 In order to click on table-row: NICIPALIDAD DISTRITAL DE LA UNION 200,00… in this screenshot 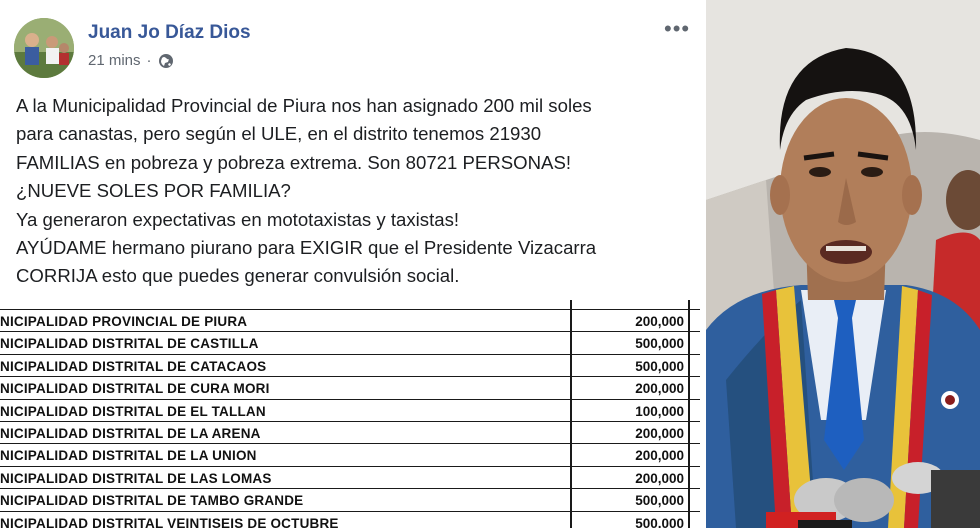, I will do `click(350, 455)`.